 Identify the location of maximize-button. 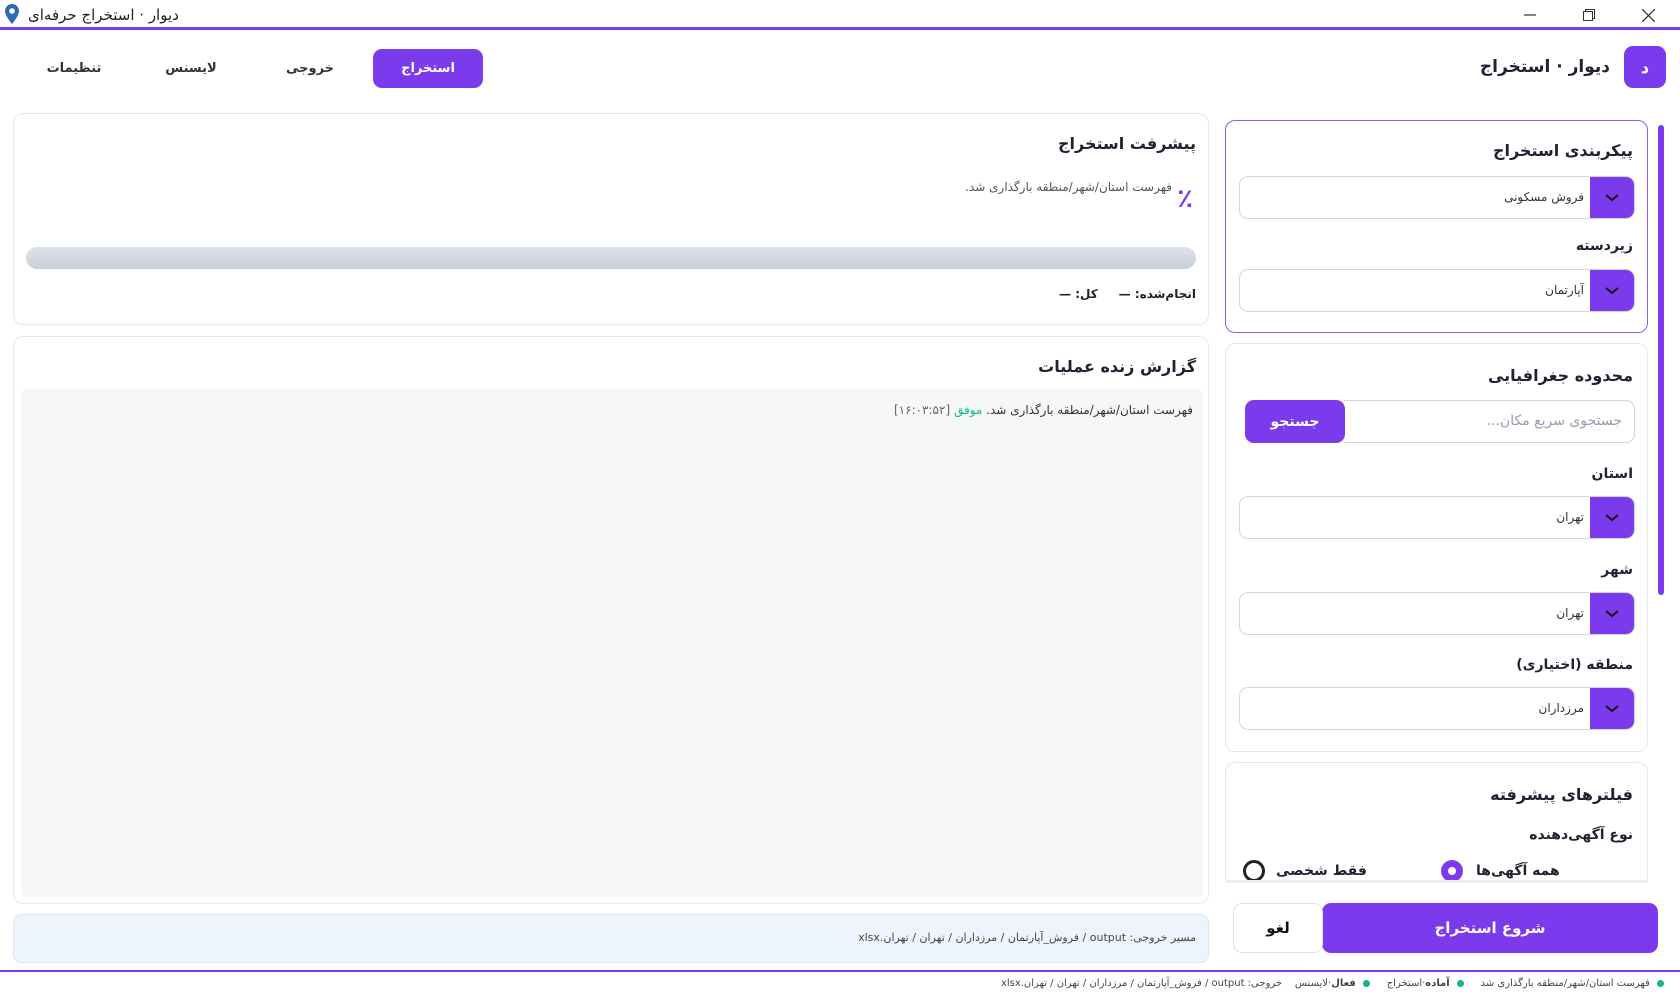
(1589, 15).